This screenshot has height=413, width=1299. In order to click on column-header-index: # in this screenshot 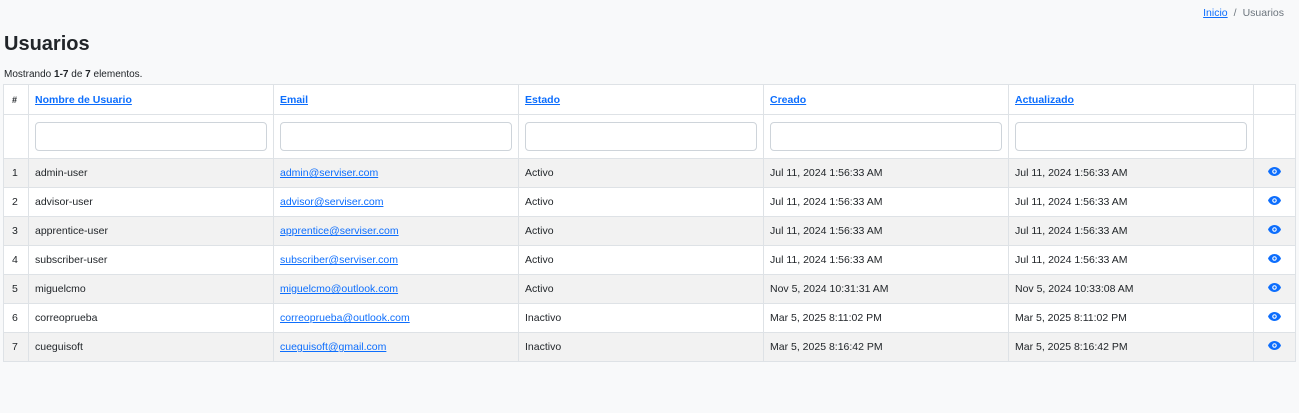, I will do `click(16, 99)`.